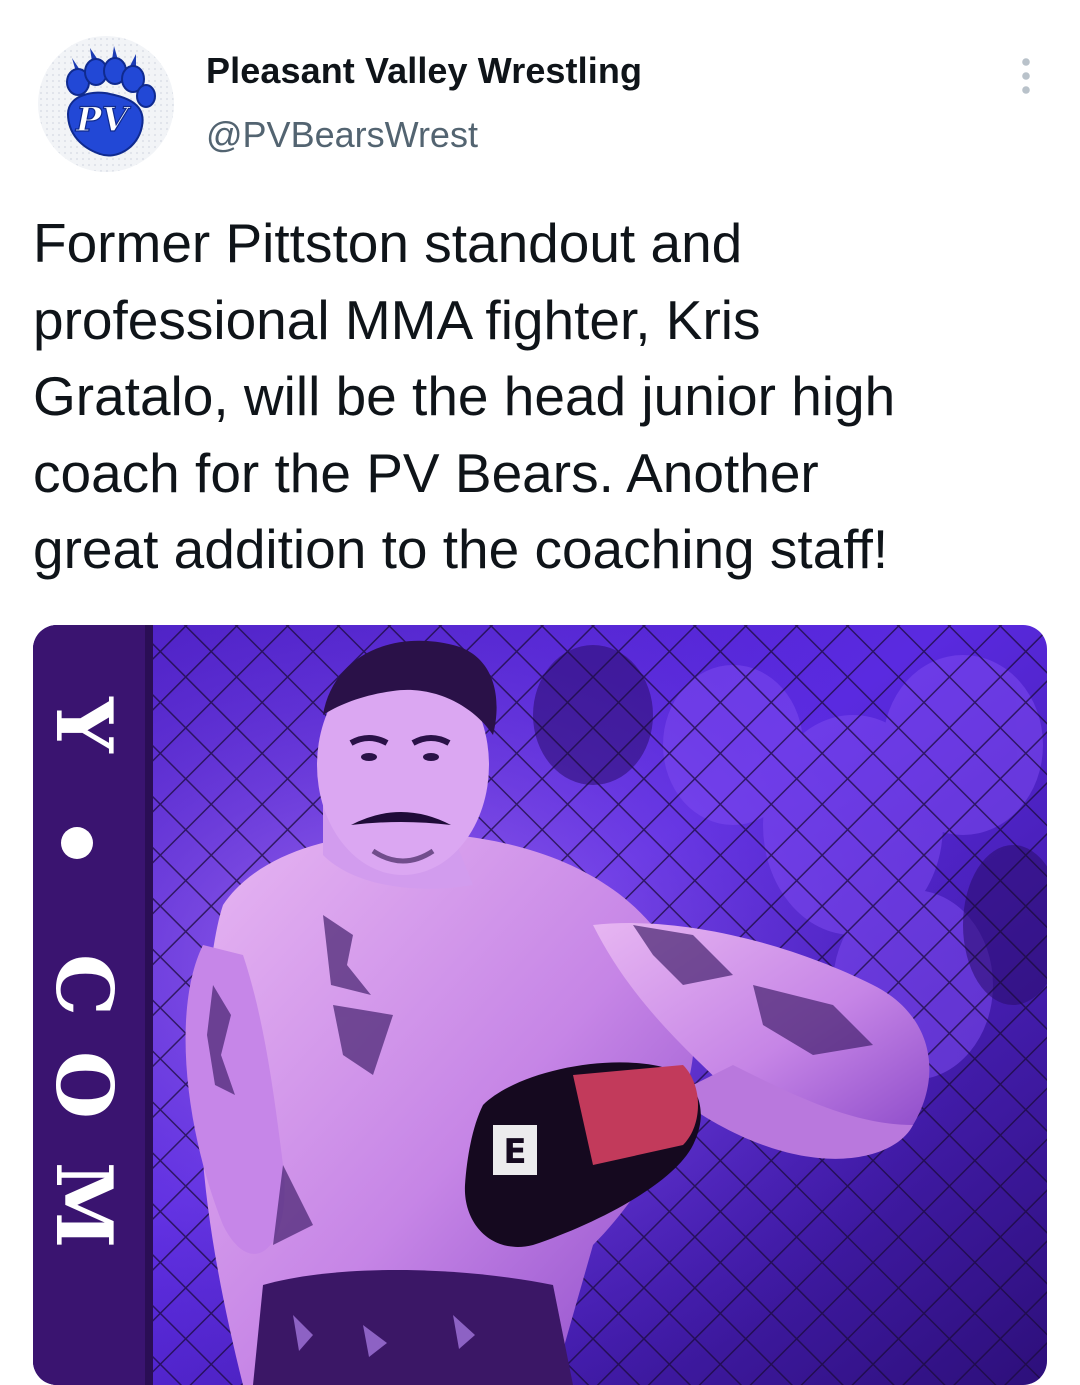 This screenshot has width=1080, height=1385. Describe the element at coordinates (514, 1152) in the screenshot. I see `glove-brand-mark: E` at that location.